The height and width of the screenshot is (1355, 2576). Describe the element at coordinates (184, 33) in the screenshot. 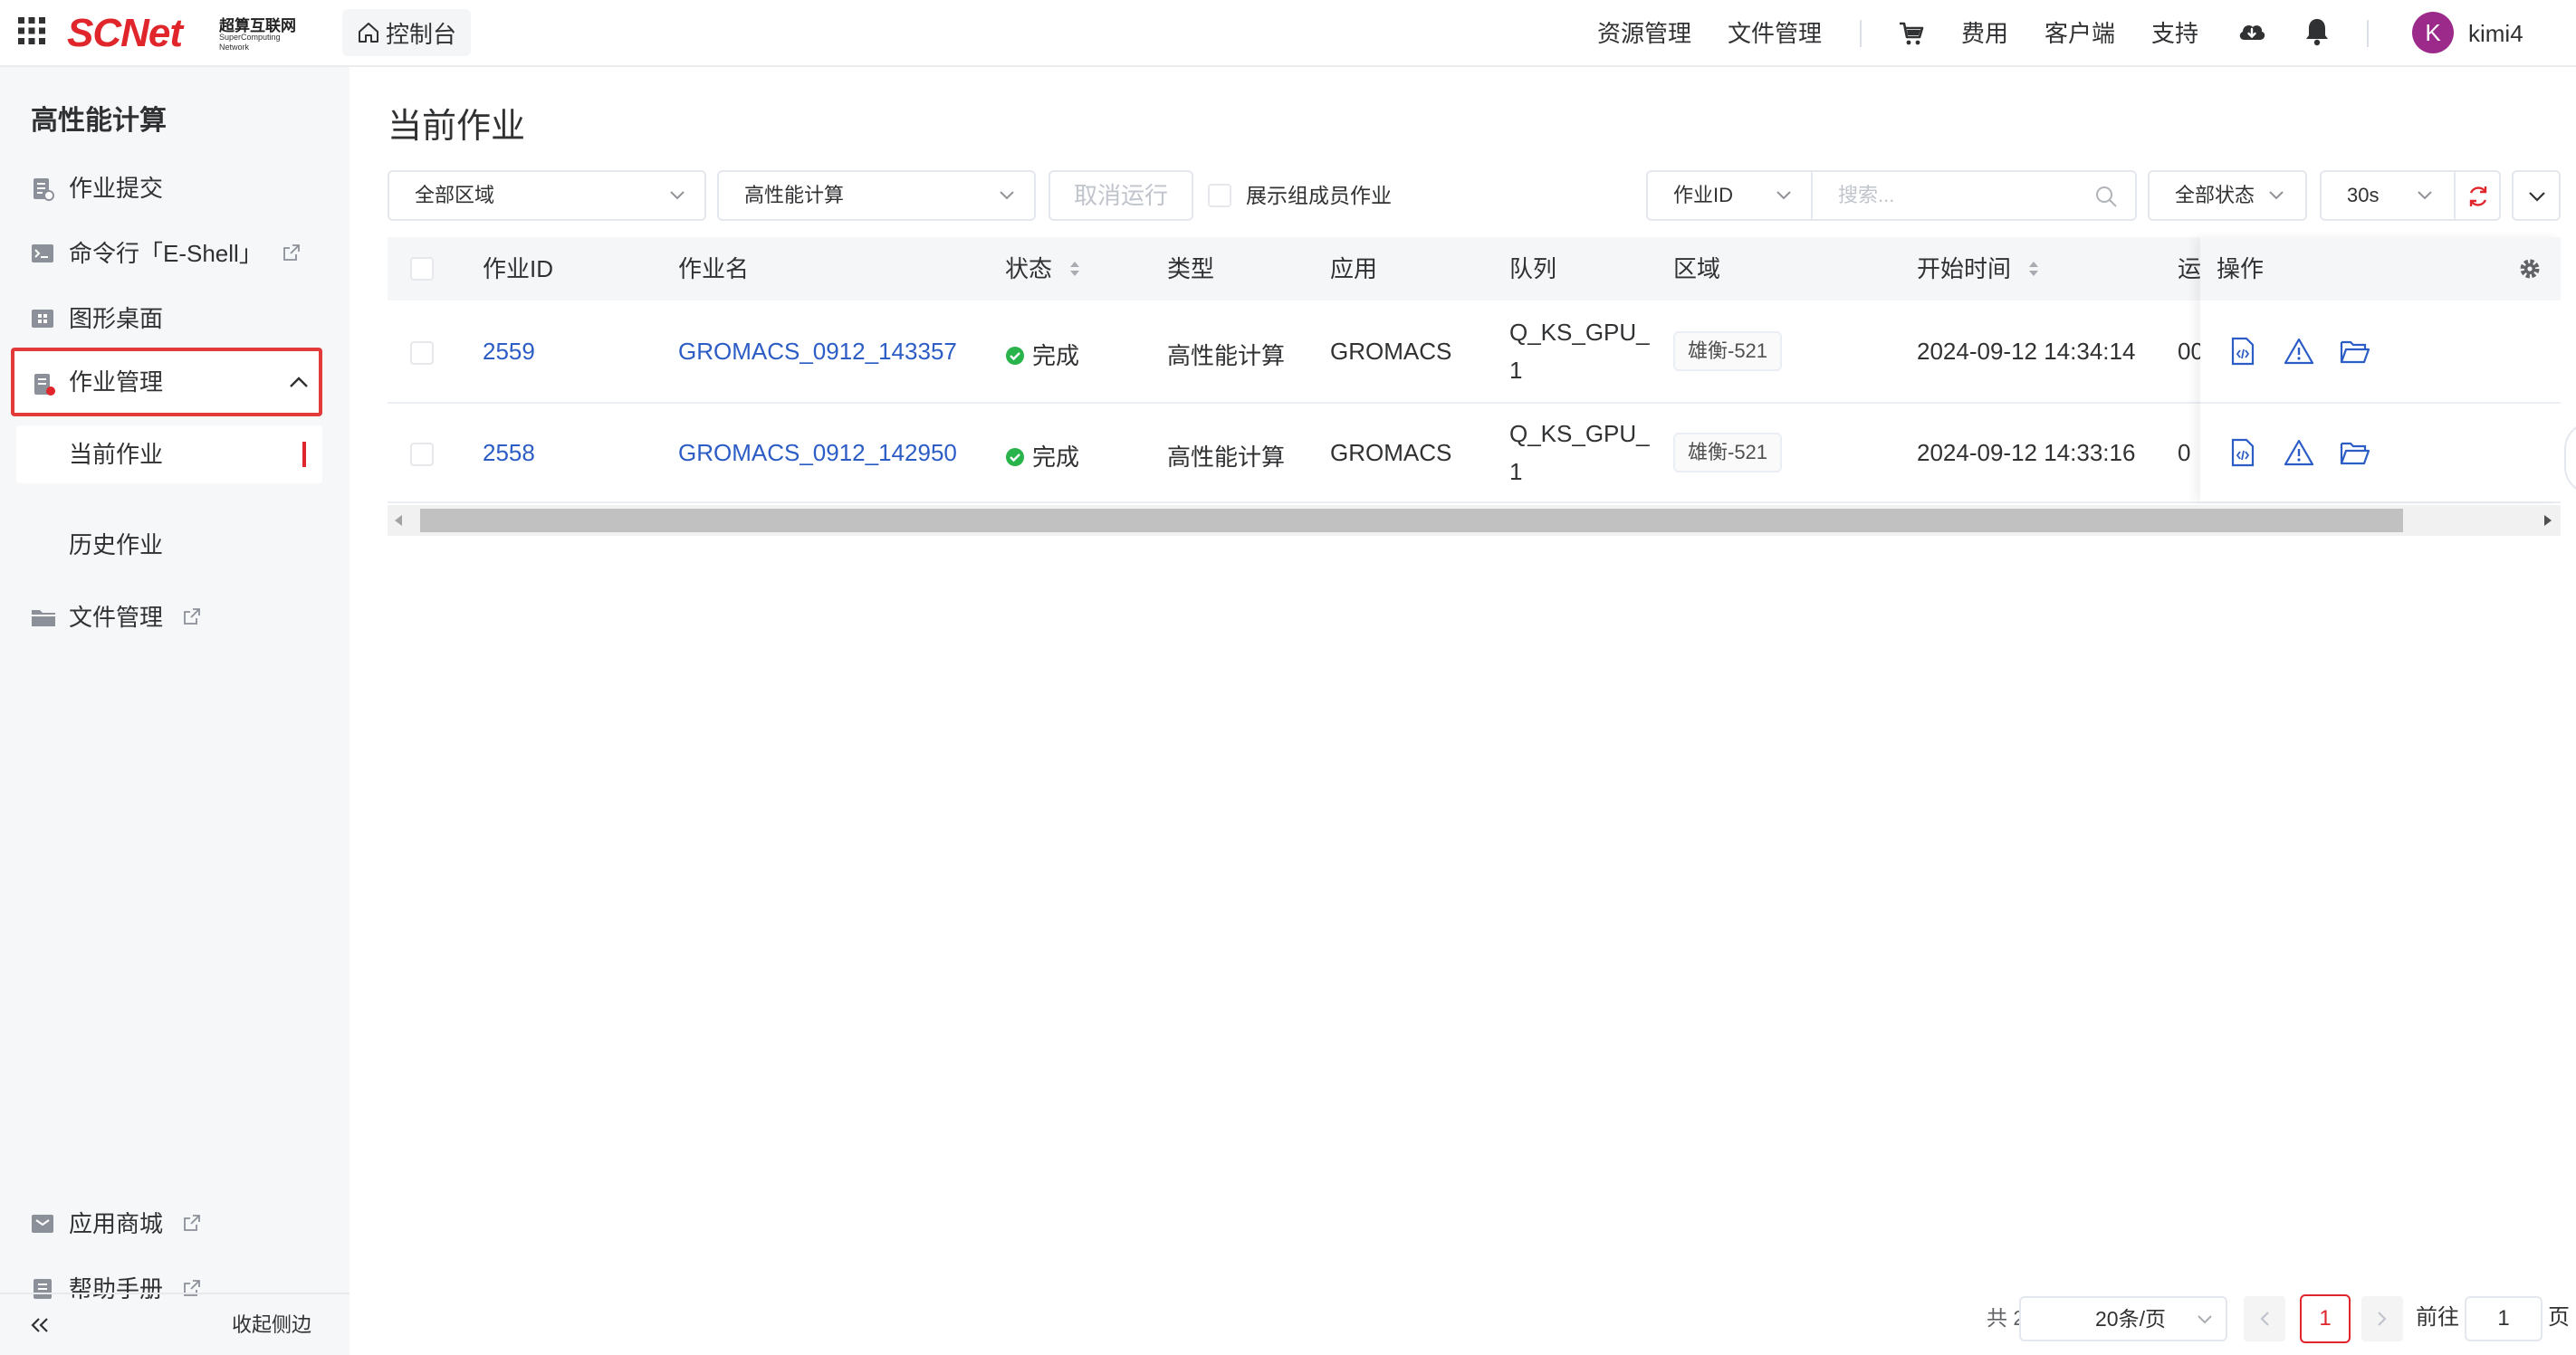

I see `scnet-logo: SCNet 超算互联网 SuperComputing Network` at that location.